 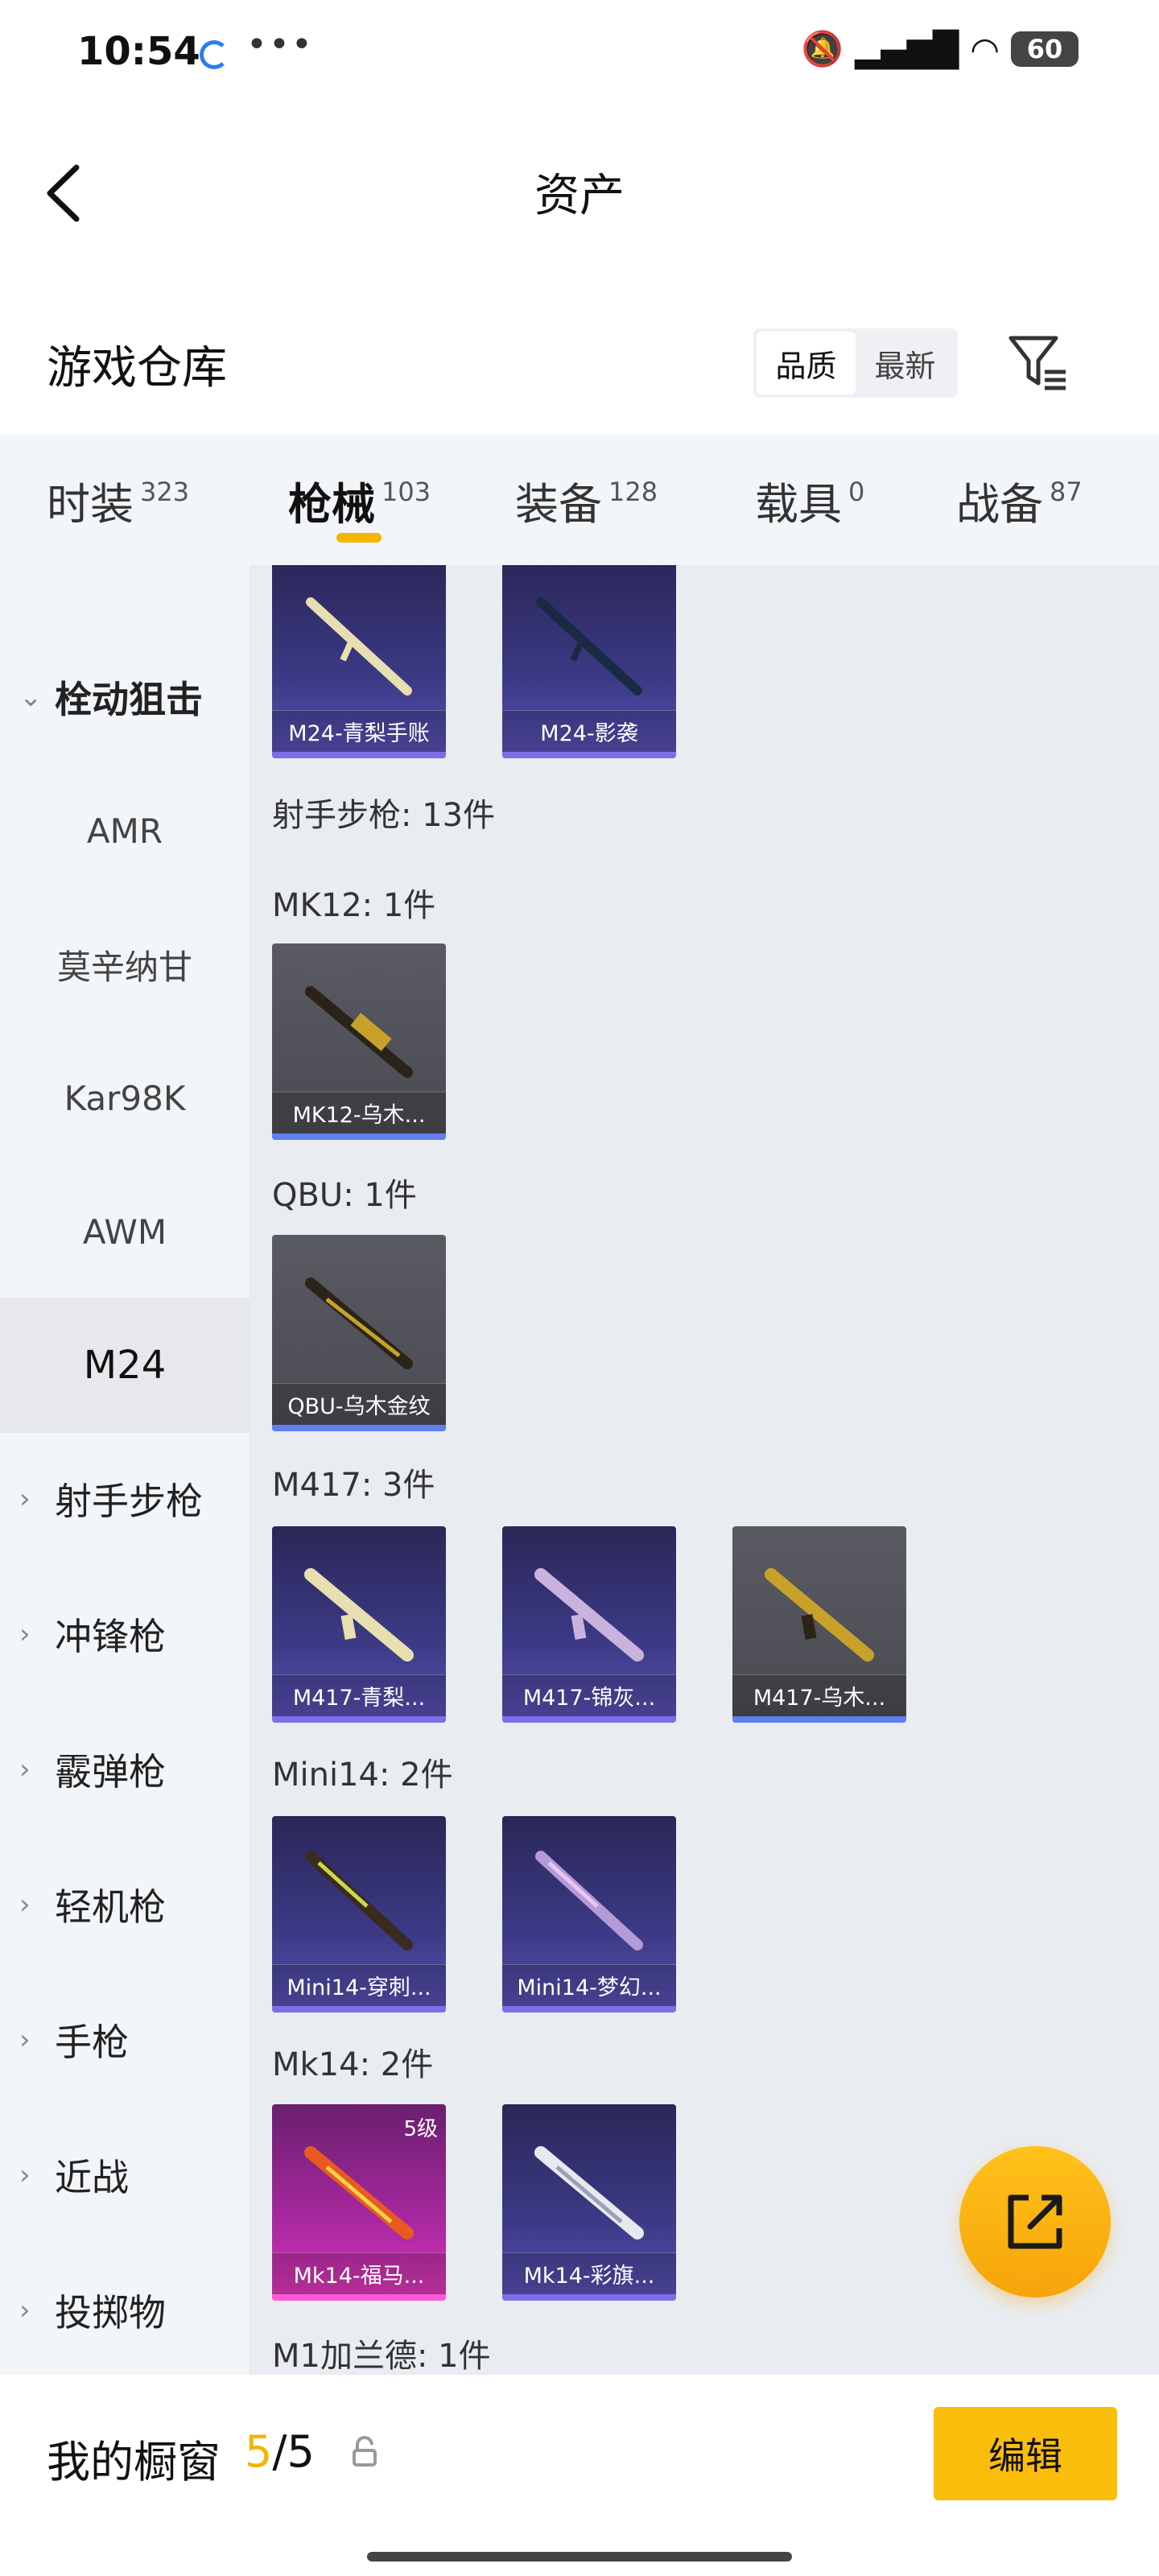 What do you see at coordinates (579, 53) in the screenshot?
I see `status-bar: 10:54 ••• 🔕 ▂▄▆█ ◠ 60` at bounding box center [579, 53].